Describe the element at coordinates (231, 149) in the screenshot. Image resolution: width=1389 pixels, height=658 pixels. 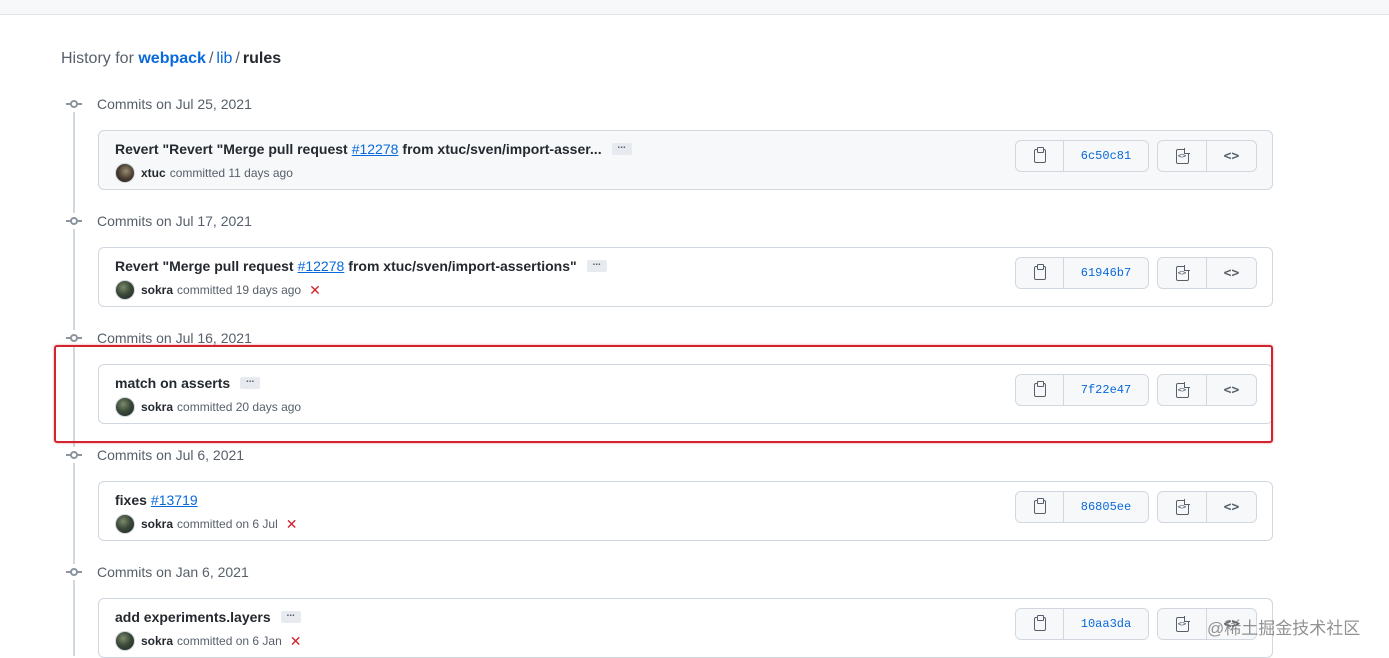
I see `commit-title-link: Revert "Revert "Merge pull request` at that location.